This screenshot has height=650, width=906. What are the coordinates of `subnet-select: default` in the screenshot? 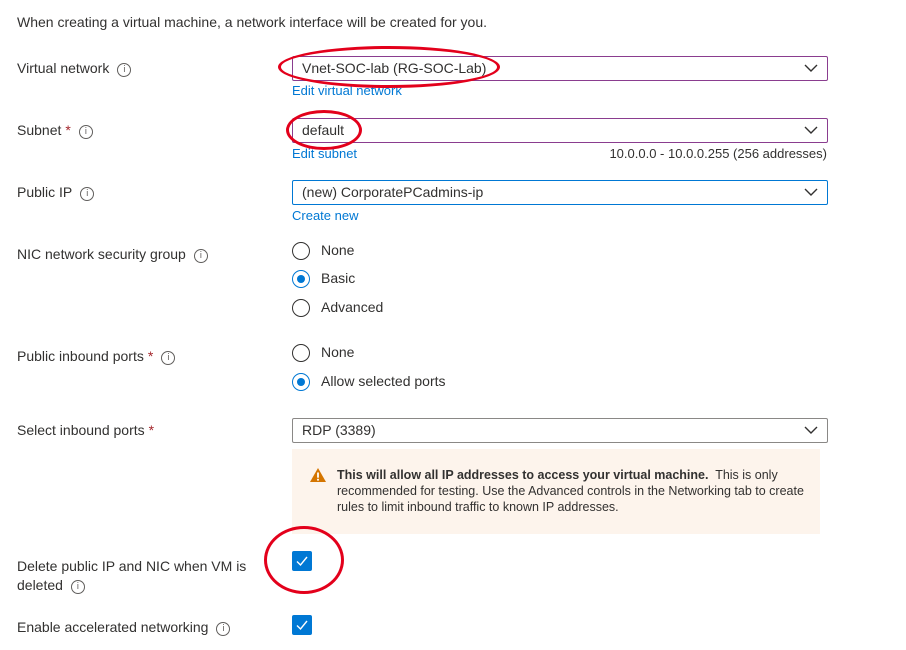 It's located at (560, 130).